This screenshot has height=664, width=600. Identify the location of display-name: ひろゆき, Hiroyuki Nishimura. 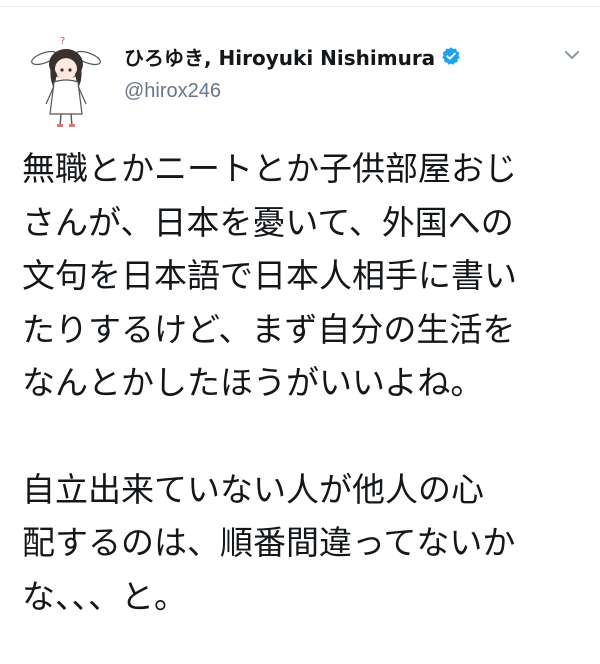
(279, 56).